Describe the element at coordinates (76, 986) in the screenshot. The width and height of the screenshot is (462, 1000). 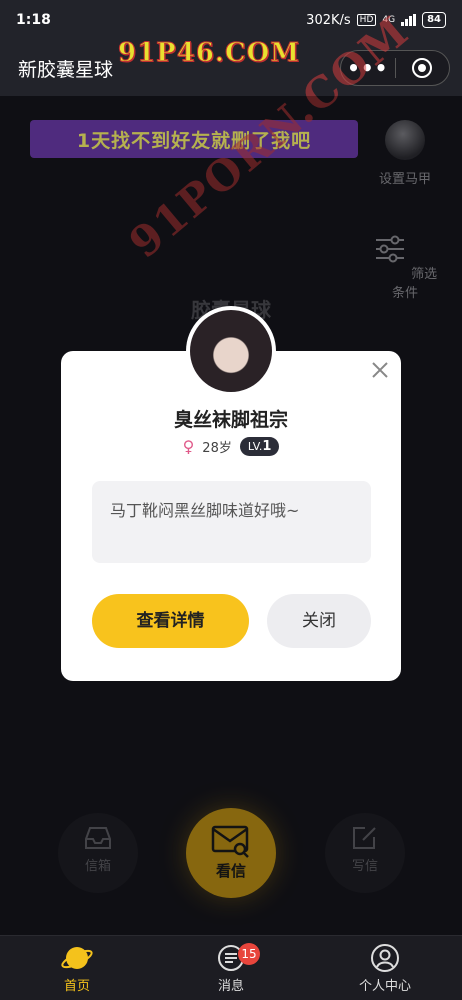
I see `tab-home-label: 首页` at that location.